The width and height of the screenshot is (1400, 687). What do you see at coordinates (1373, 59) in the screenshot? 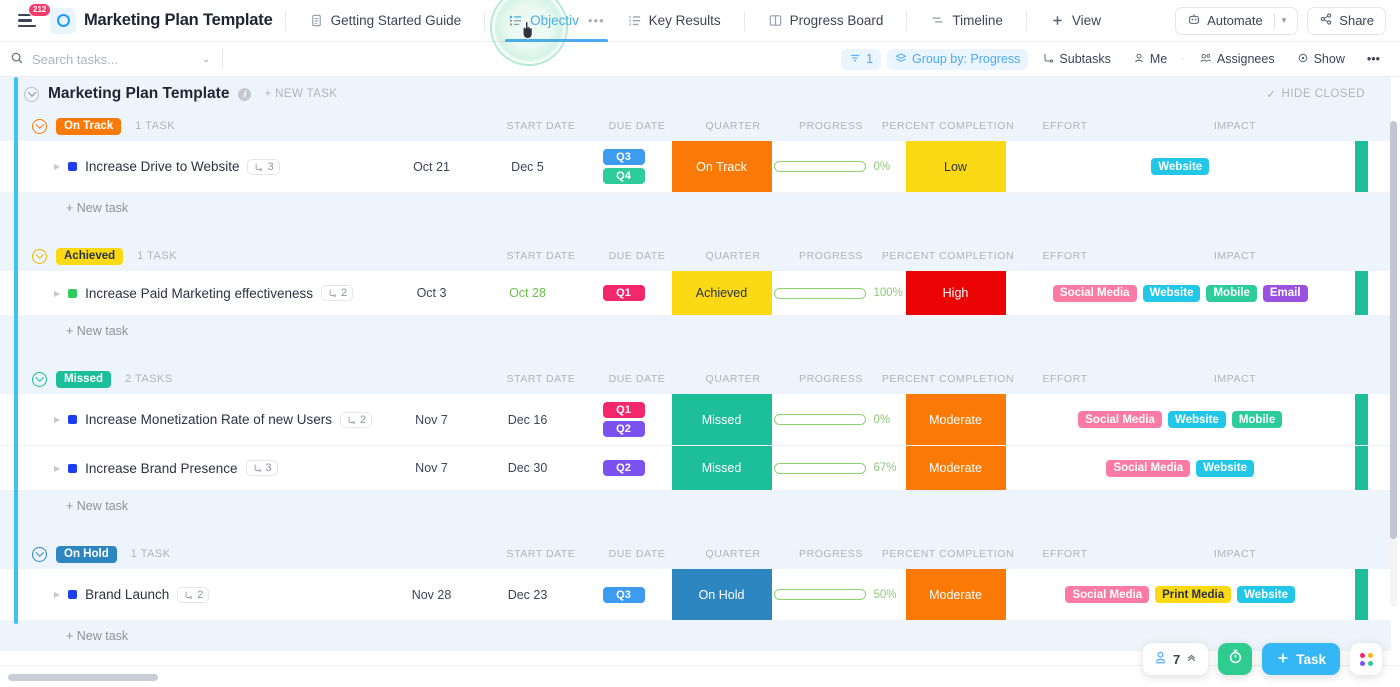
I see `more-options-button: •••` at bounding box center [1373, 59].